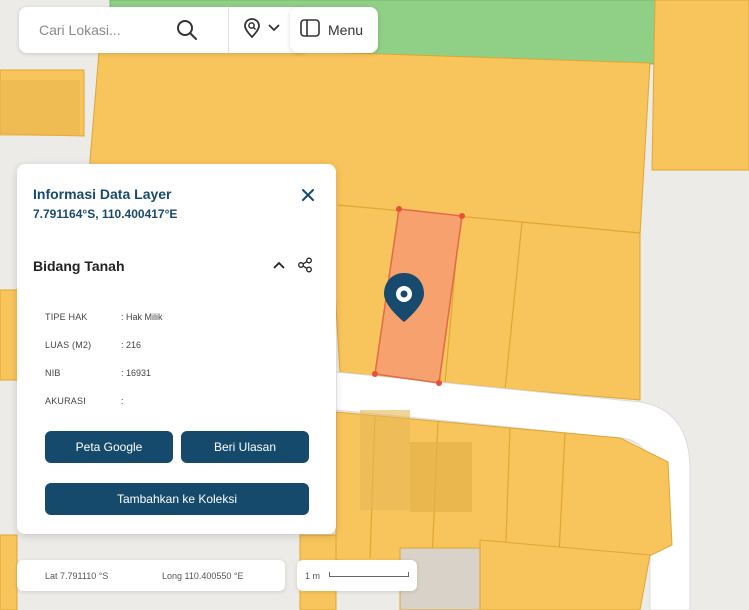 This screenshot has height=610, width=749. I want to click on google-maps-button: Peta Google, so click(109, 447).